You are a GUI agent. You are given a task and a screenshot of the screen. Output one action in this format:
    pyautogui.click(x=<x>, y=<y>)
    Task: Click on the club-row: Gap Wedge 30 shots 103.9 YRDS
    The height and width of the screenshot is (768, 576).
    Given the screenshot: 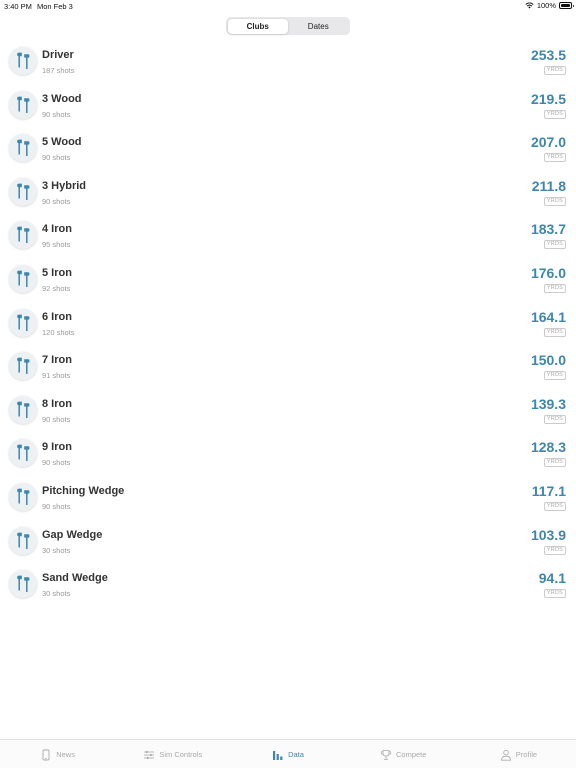 What is the action you would take?
    pyautogui.click(x=288, y=542)
    